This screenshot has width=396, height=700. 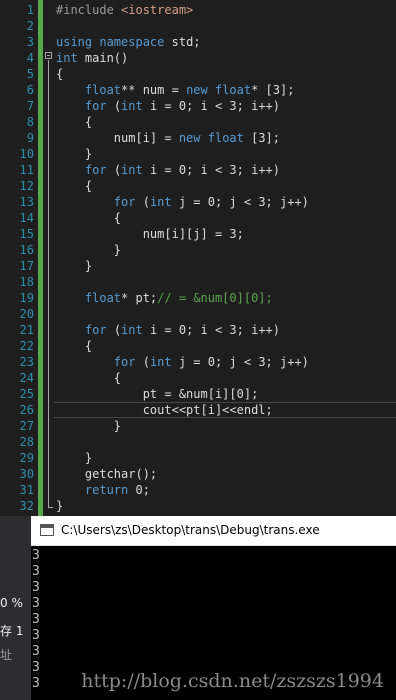 I want to click on collapse-main-toggle, so click(x=48, y=55).